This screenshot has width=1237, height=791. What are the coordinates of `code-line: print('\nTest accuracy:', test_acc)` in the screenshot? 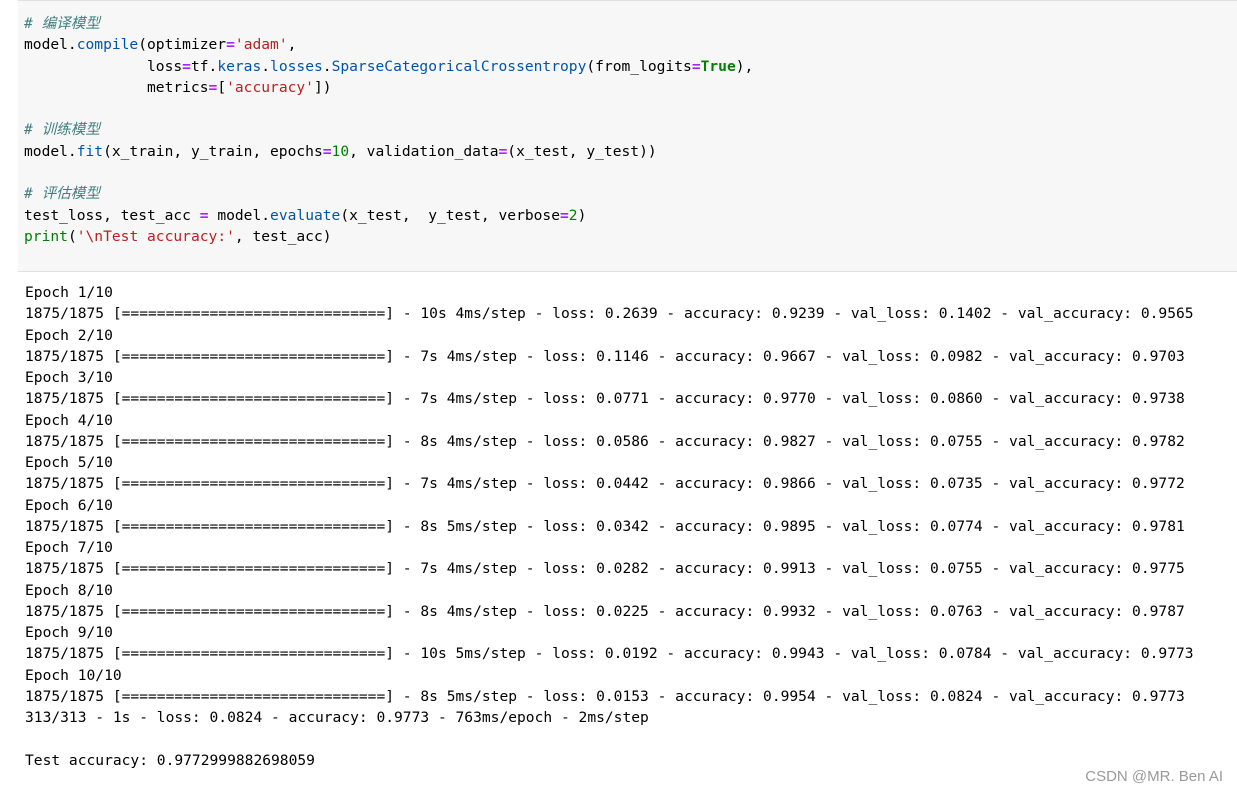 It's located at (388, 236).